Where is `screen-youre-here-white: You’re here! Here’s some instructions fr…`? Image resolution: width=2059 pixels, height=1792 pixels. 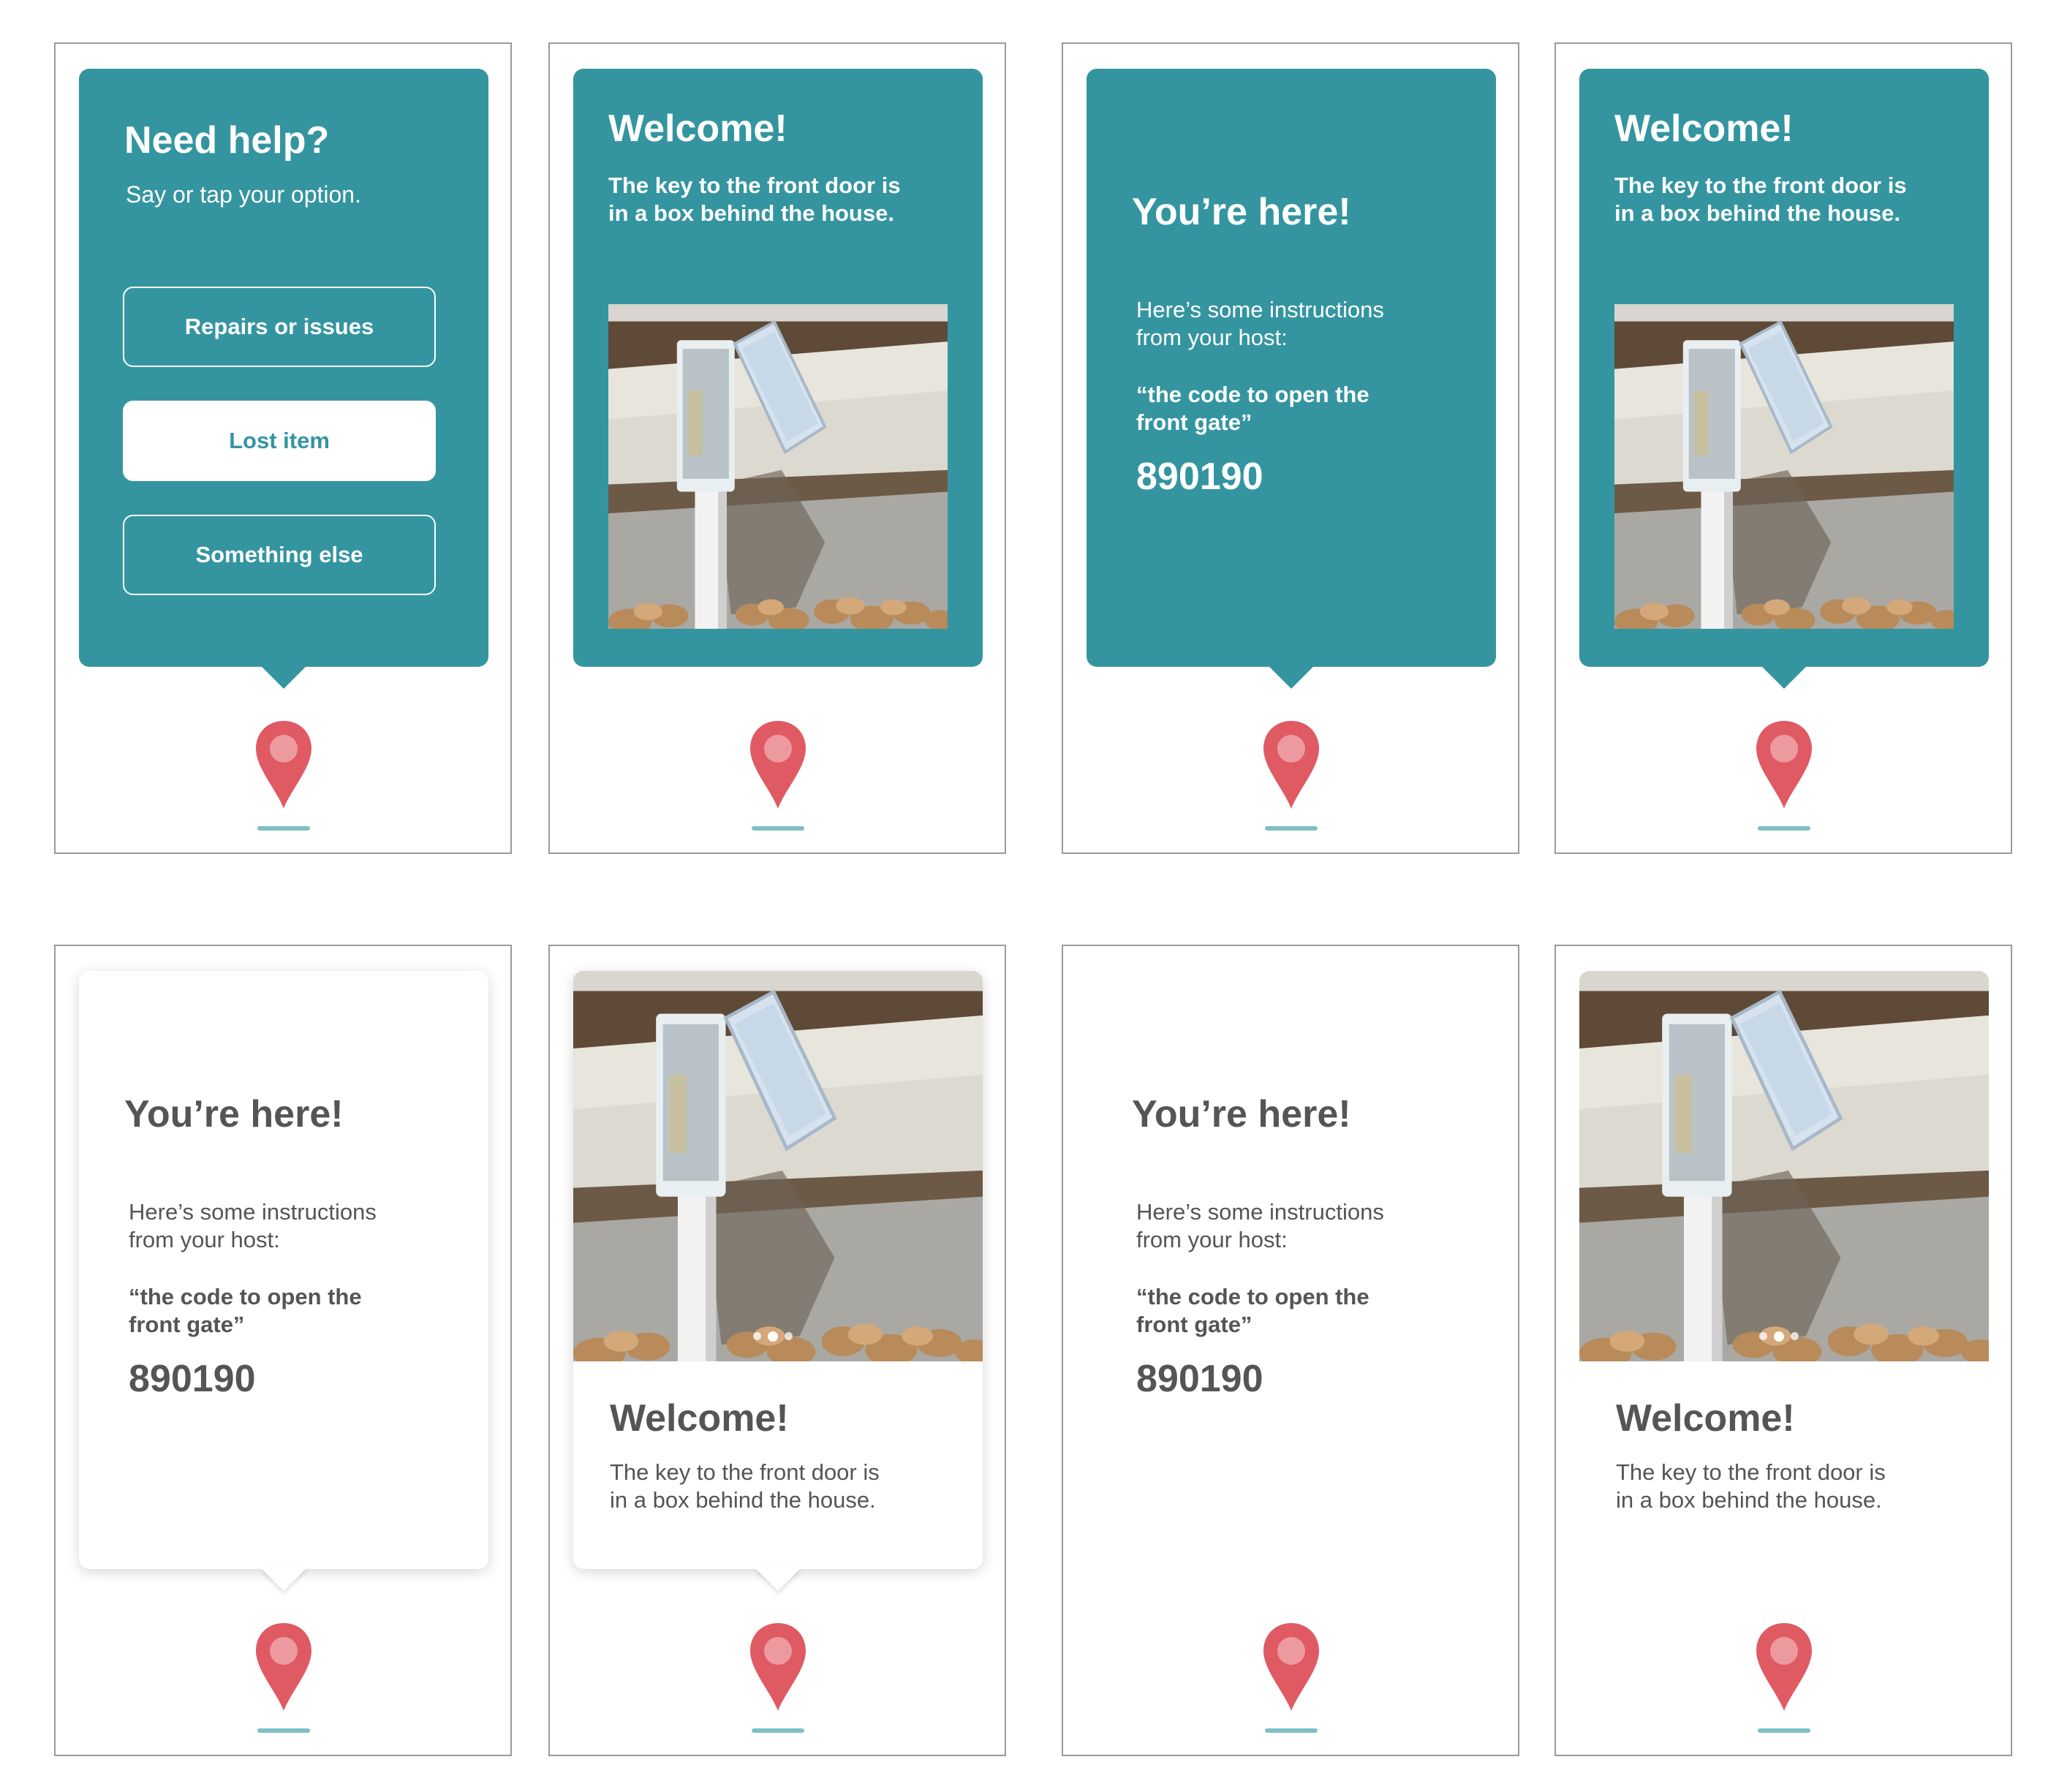 screen-youre-here-white: You’re here! Here’s some instructions fr… is located at coordinates (283, 1350).